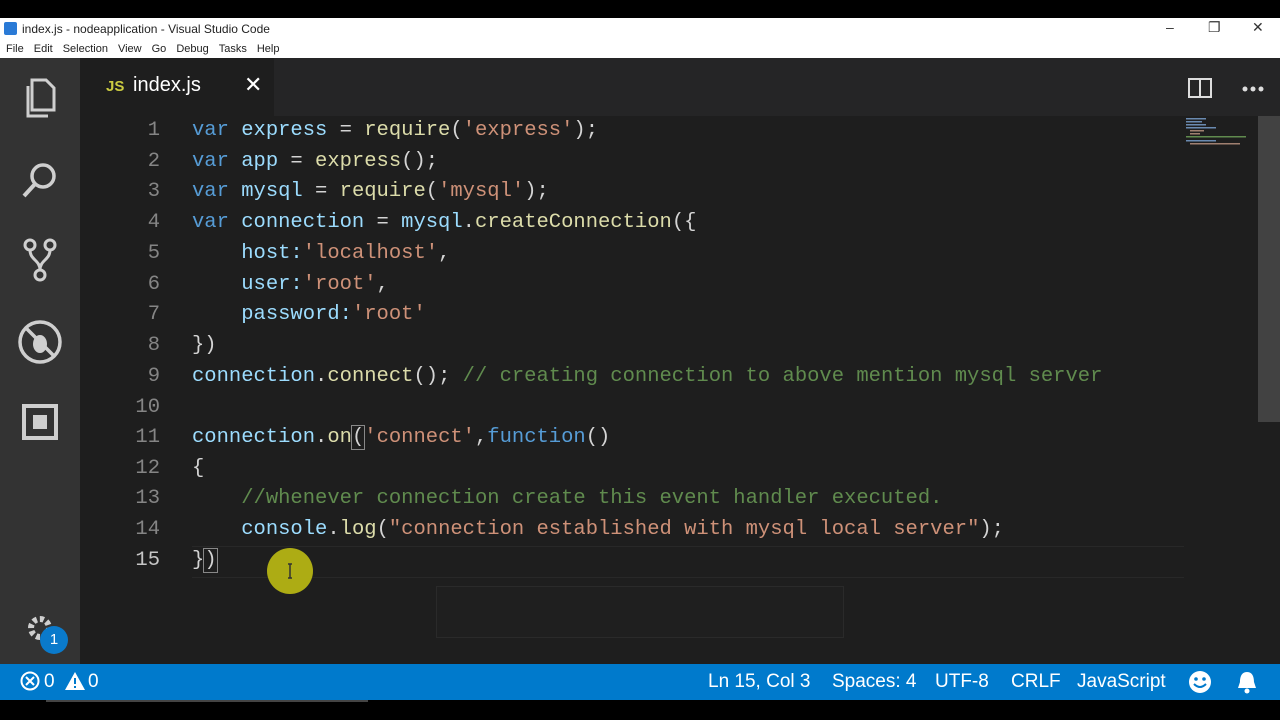  What do you see at coordinates (395, 130) in the screenshot?
I see `code-line-1: var express = require('express');` at bounding box center [395, 130].